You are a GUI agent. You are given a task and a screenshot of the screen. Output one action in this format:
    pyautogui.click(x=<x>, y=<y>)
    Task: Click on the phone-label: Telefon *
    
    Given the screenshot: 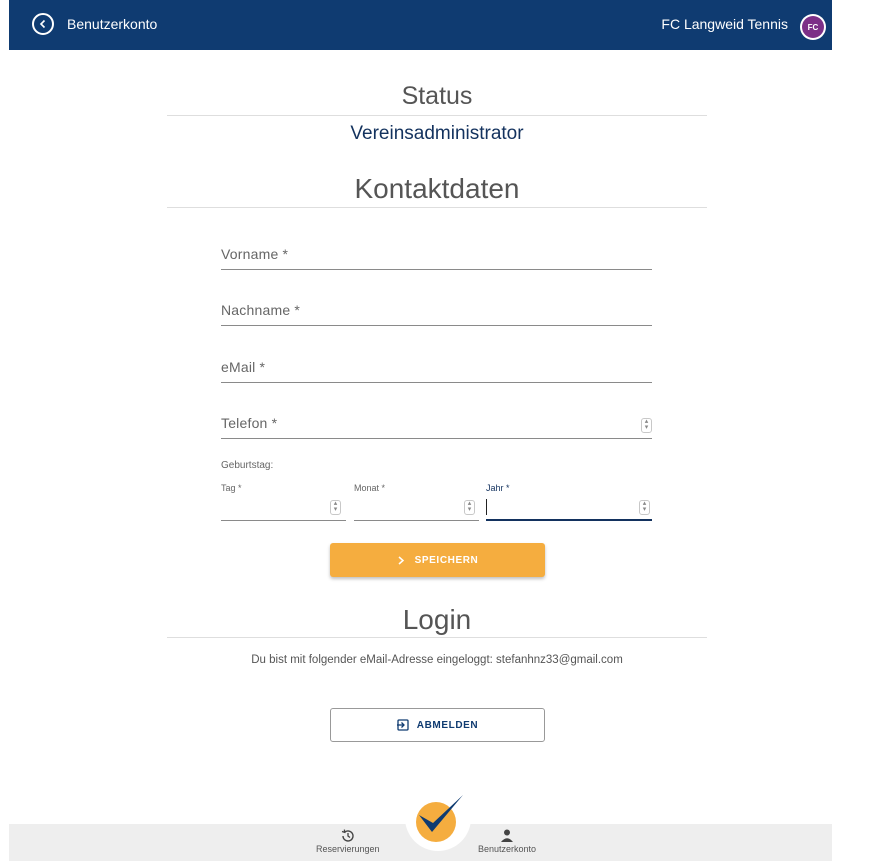 What is the action you would take?
    pyautogui.click(x=249, y=423)
    